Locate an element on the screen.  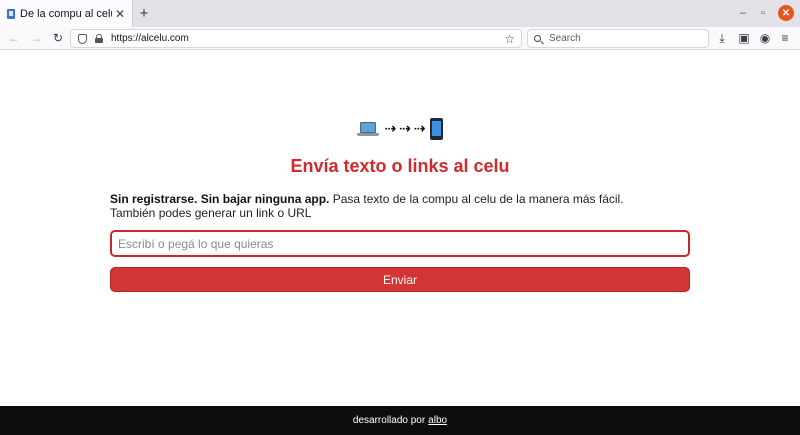
browser-tab: De la compu al celu ✕ is located at coordinates (66, 13).